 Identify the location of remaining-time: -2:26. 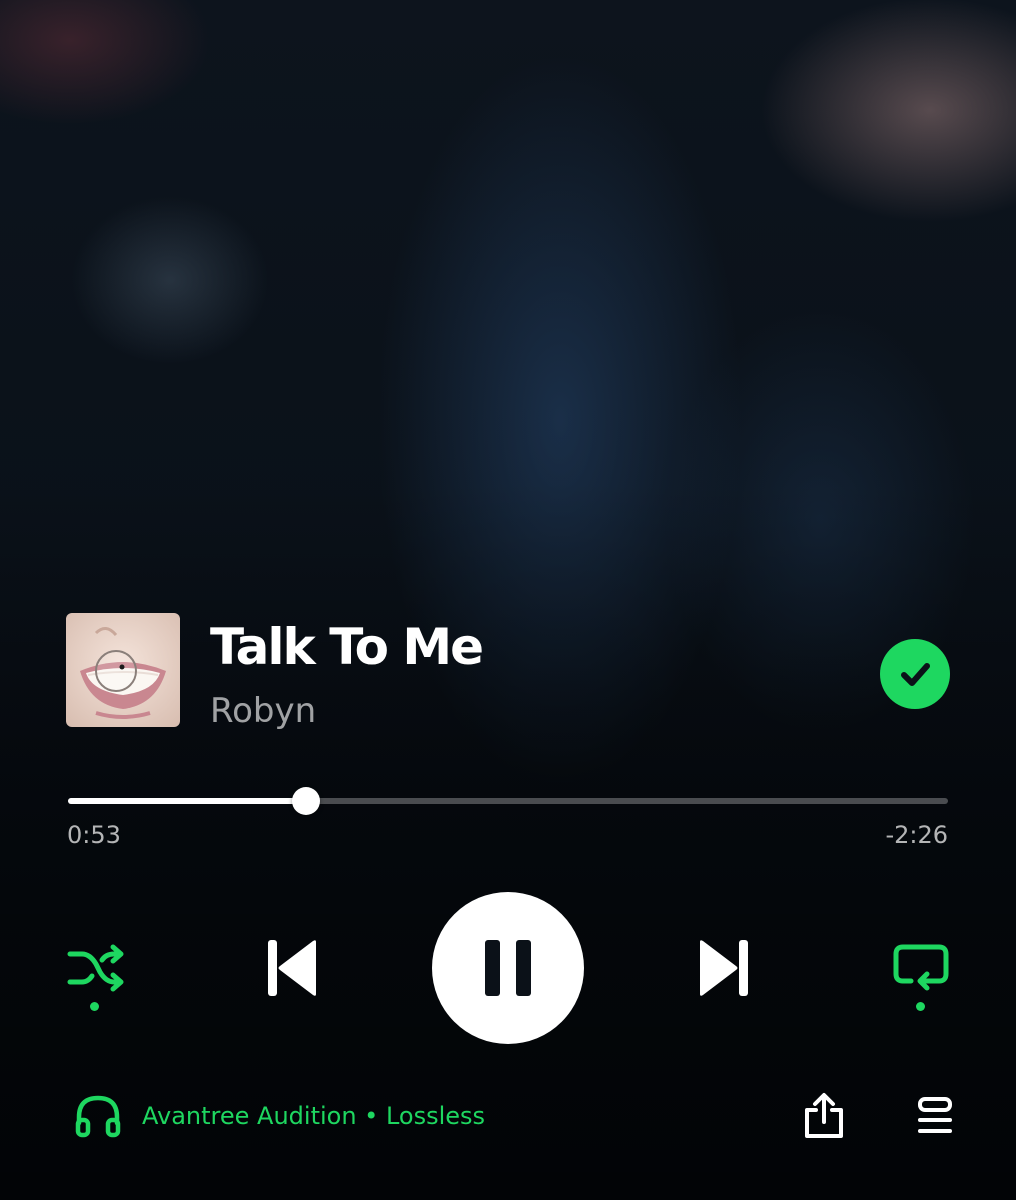
(916, 835).